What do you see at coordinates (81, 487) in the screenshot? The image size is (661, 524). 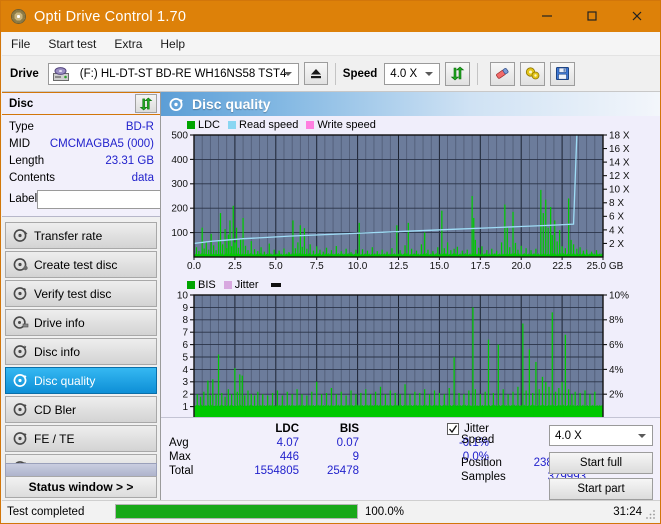 I see `status-window-button: Status window > >` at bounding box center [81, 487].